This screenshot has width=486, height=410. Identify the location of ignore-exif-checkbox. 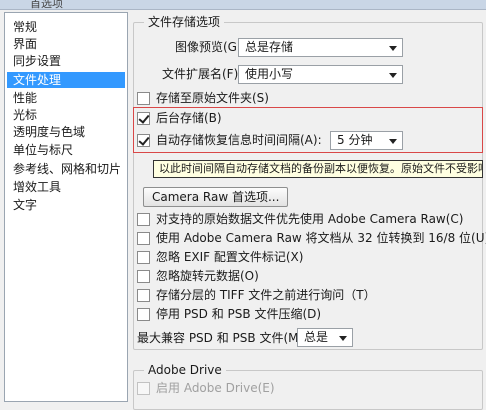
(143, 257).